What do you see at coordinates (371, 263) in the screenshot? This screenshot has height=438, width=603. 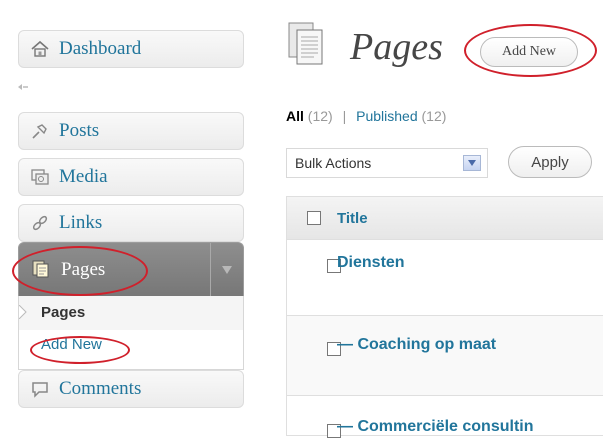 I see `row-title-link: Diensten` at bounding box center [371, 263].